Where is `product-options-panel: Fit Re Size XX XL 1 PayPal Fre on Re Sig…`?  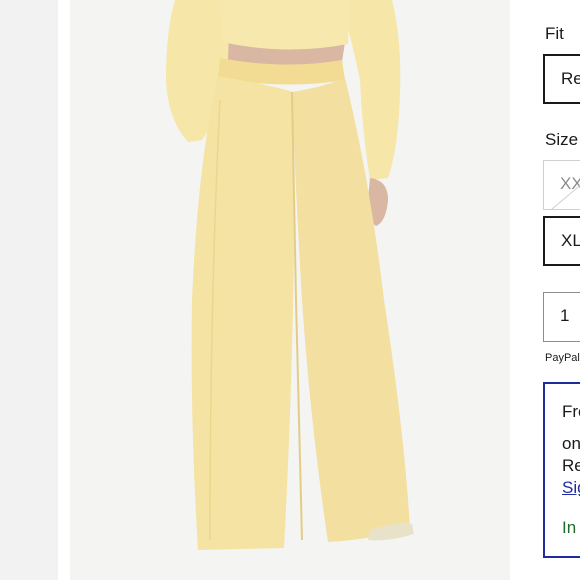 product-options-panel: Fit Re Size XX XL 1 PayPal Fre on Re Sig… is located at coordinates (545, 290).